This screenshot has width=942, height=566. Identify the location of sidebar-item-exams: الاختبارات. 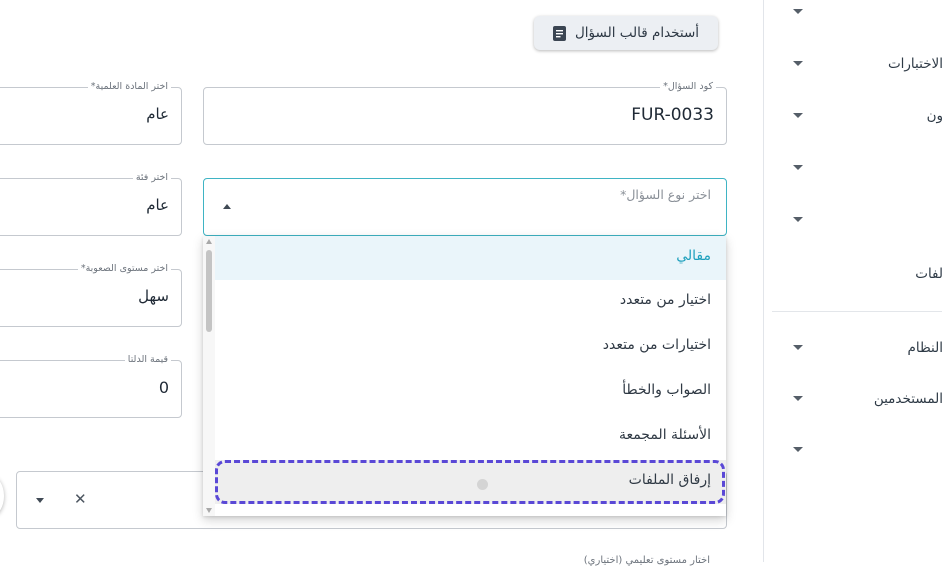
(853, 64).